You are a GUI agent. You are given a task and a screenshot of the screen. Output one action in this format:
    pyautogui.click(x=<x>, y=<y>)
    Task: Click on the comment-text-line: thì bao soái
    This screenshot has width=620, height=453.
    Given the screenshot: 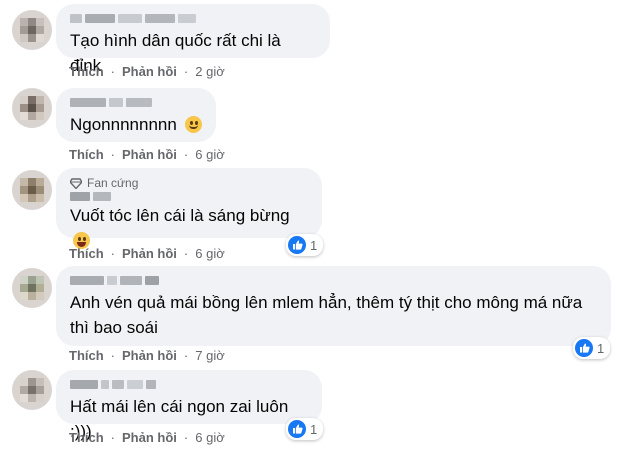 What is the action you would take?
    pyautogui.click(x=114, y=327)
    